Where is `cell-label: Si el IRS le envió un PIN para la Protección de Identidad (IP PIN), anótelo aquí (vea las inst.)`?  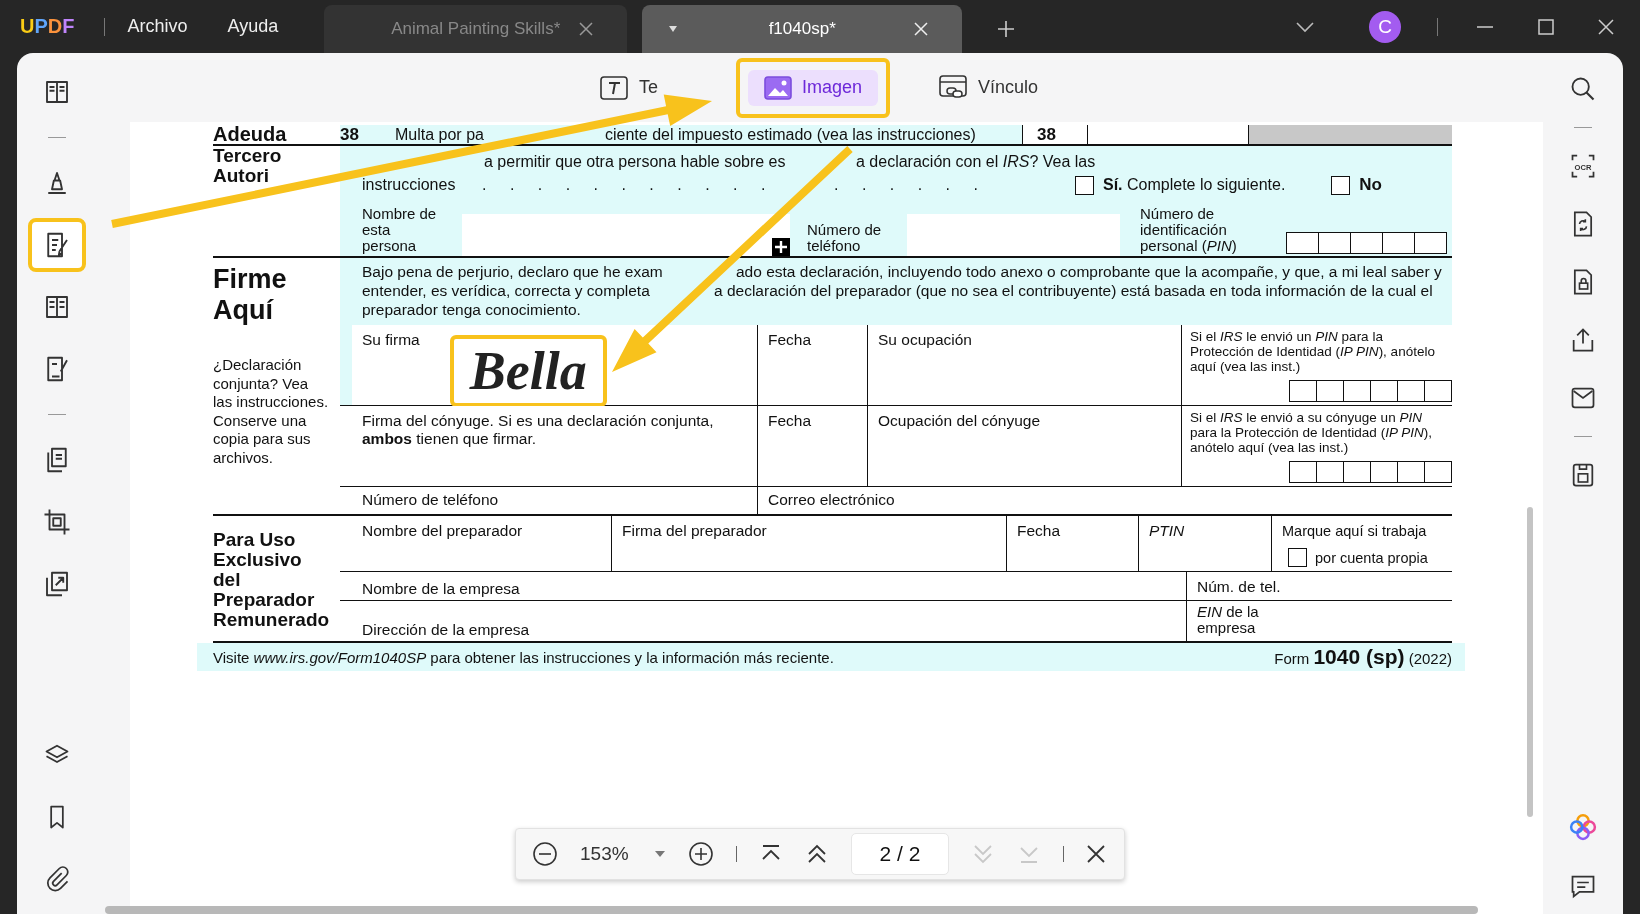 cell-label: Si el IRS le envió un PIN para la Protección de Identidad (IP PIN), anótelo aquí (vea las inst.) is located at coordinates (1313, 351).